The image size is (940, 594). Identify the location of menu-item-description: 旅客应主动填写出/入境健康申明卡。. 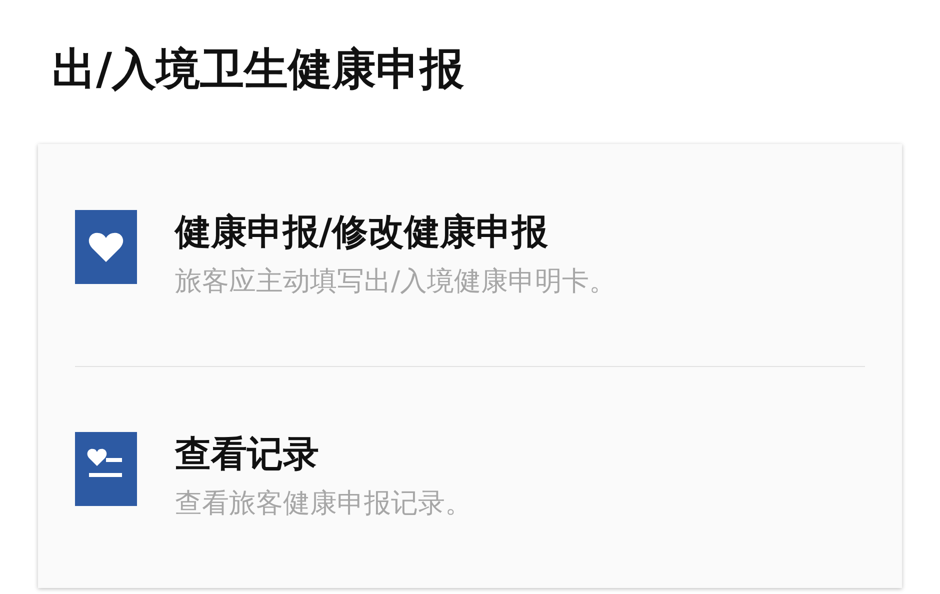
(395, 281).